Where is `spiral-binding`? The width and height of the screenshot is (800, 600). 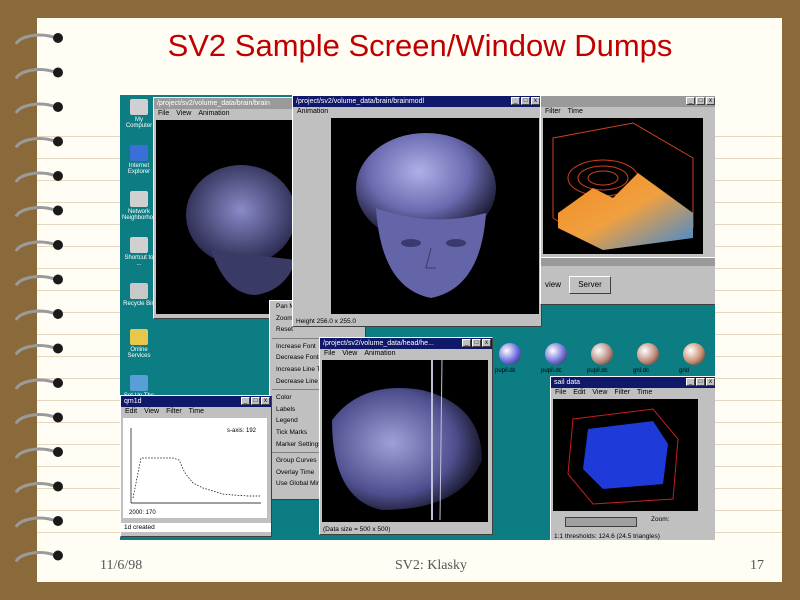
spiral-binding is located at coordinates (38, 298).